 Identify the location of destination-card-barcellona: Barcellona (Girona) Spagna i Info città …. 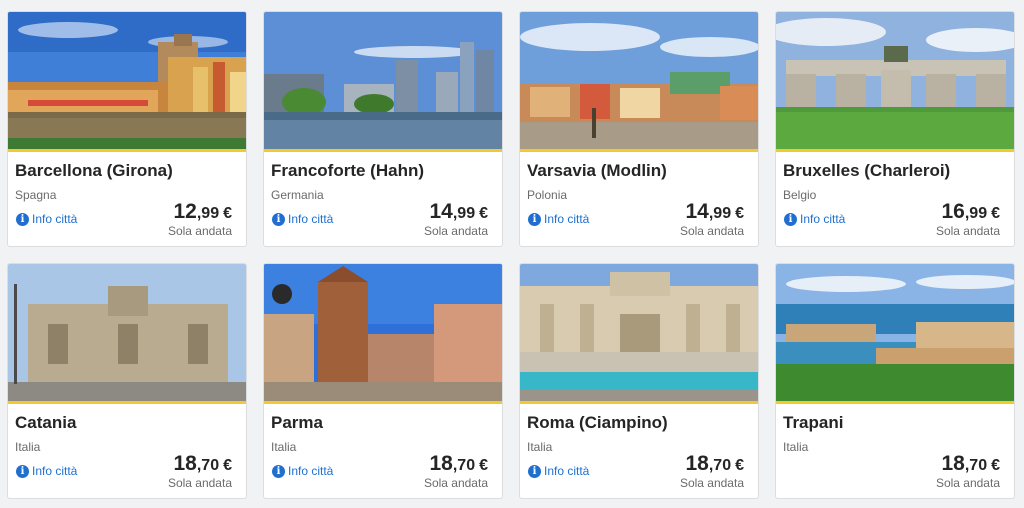
(127, 129).